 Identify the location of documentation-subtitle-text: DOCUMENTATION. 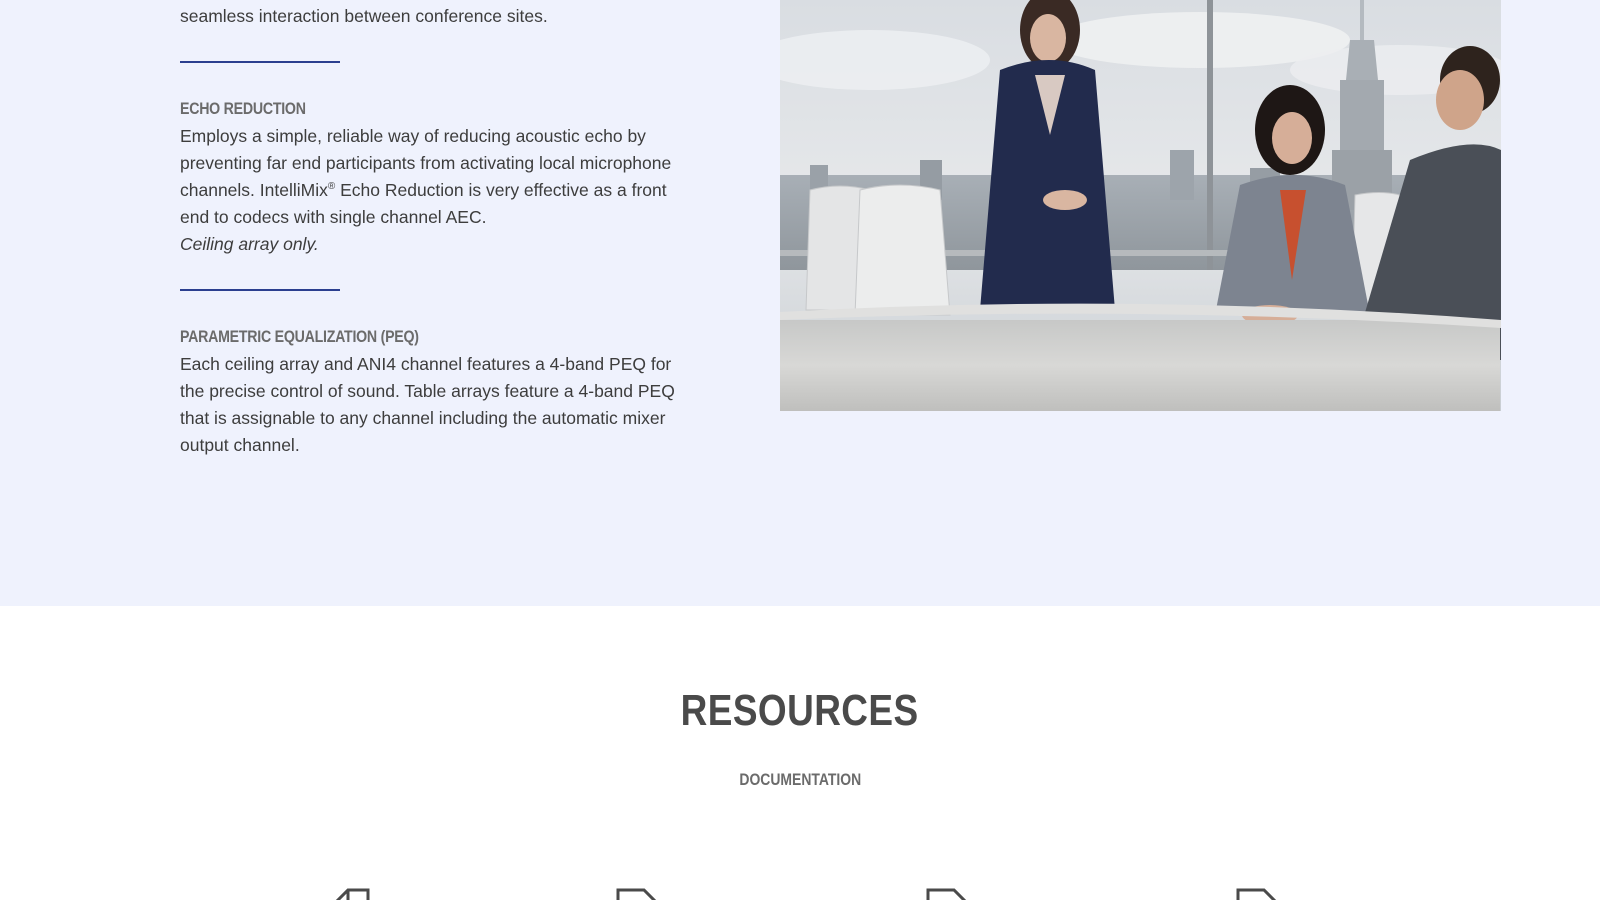
(800, 779).